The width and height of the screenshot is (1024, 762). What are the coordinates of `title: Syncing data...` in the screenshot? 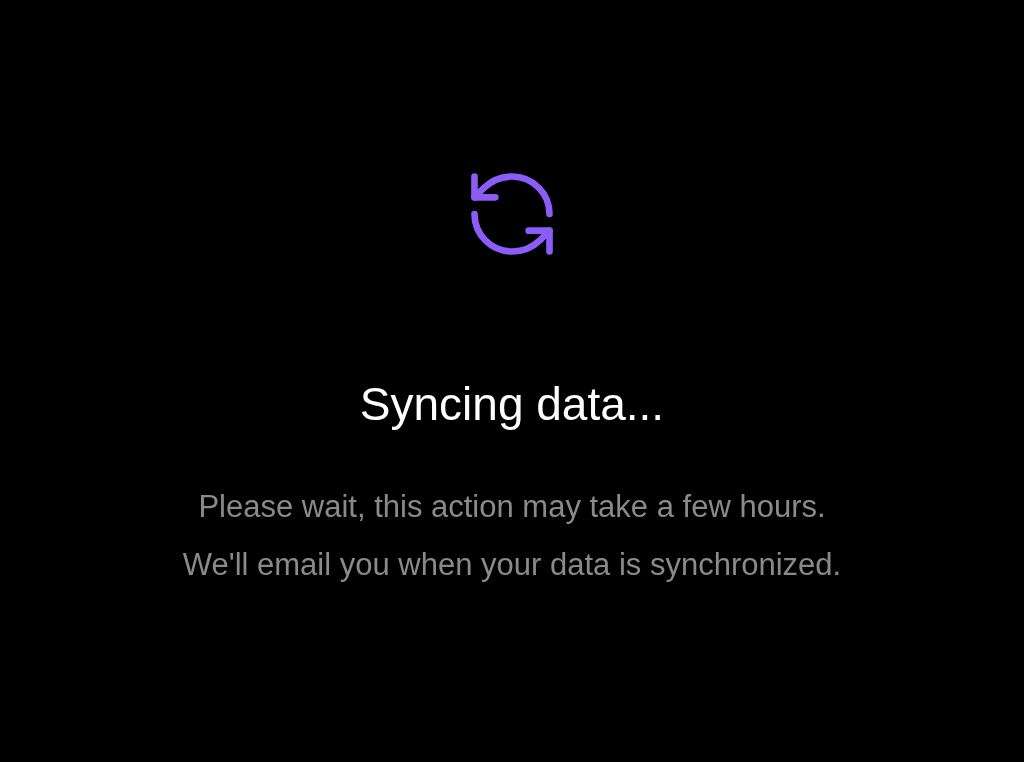 It's located at (512, 404).